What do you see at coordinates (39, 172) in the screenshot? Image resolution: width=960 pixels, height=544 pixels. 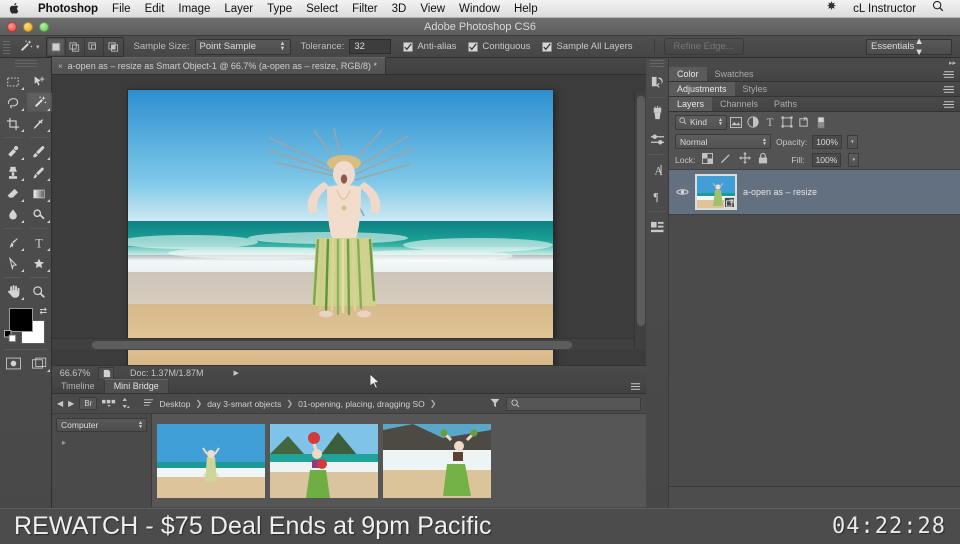 I see `history-brush-tool` at bounding box center [39, 172].